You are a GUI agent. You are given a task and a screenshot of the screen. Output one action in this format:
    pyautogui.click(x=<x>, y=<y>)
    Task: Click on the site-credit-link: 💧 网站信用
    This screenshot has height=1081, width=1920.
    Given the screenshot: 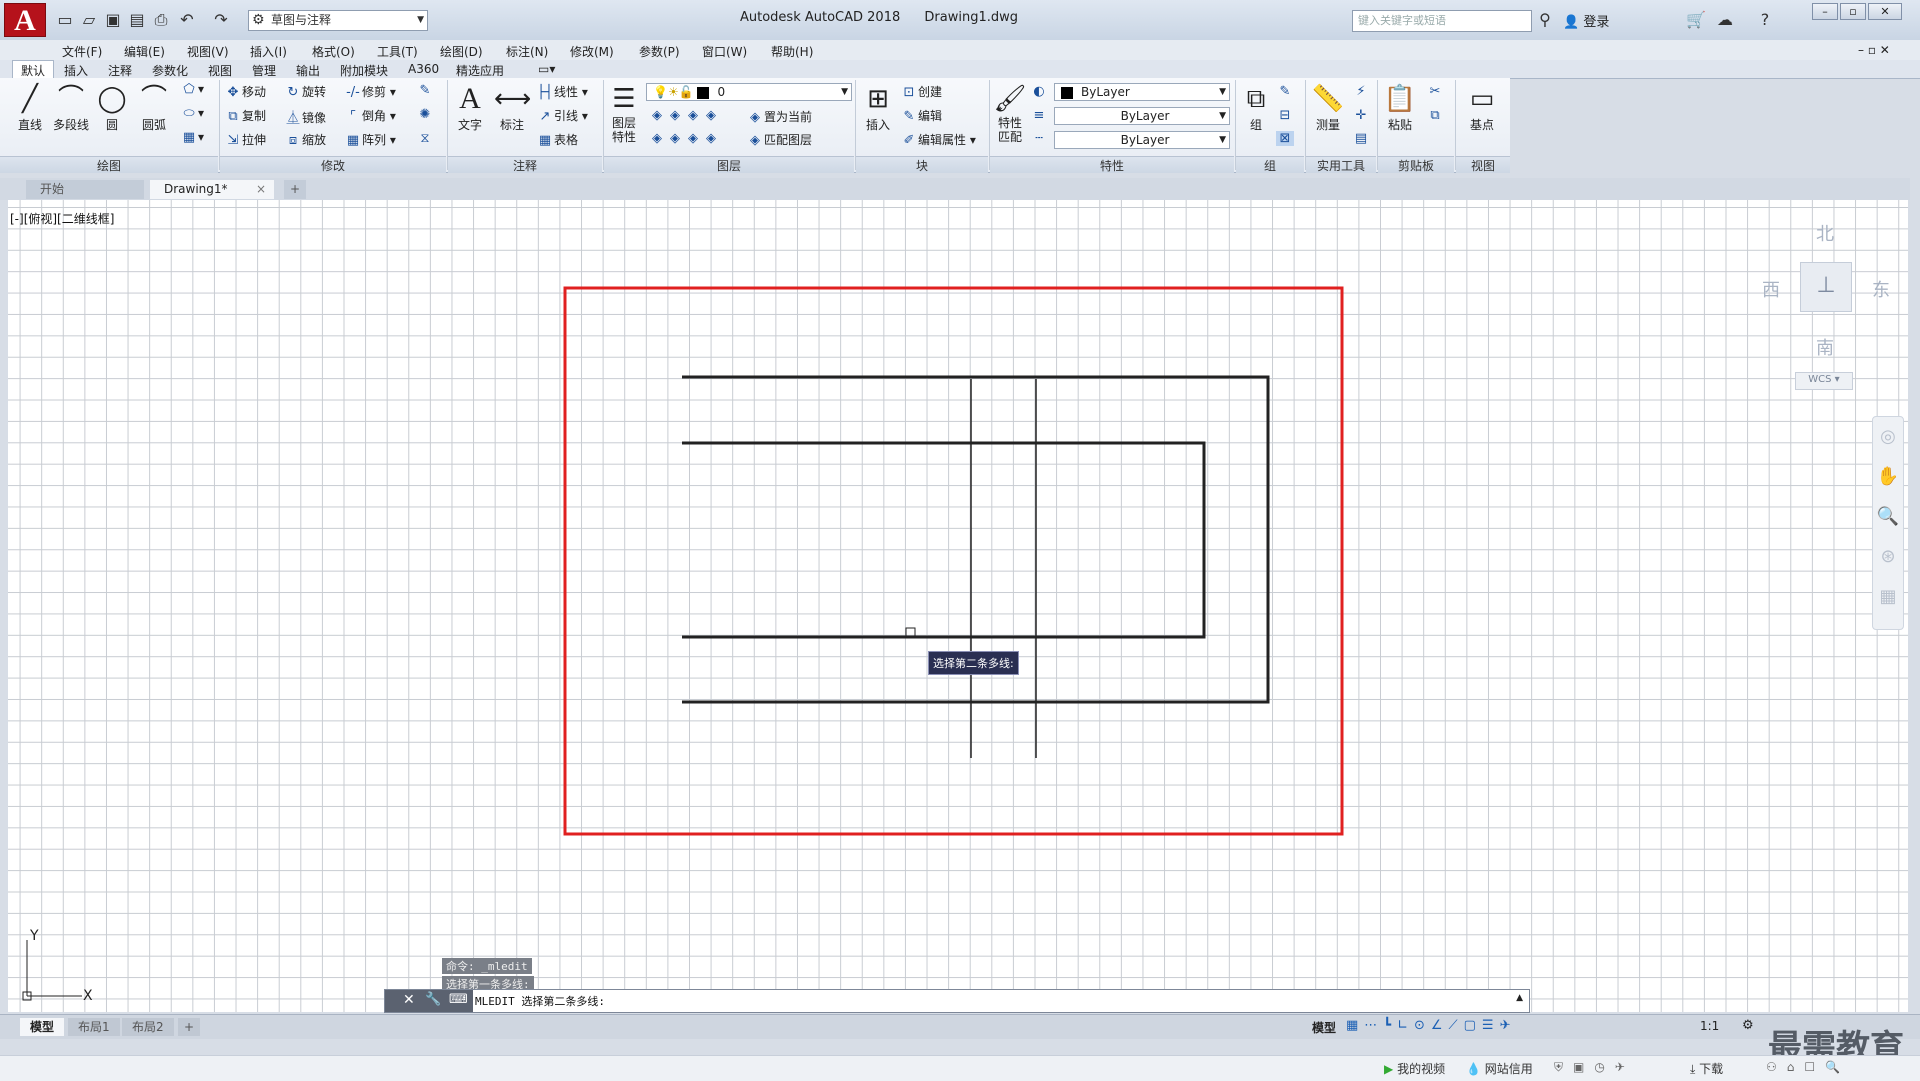 What is the action you would take?
    pyautogui.click(x=1499, y=1068)
    